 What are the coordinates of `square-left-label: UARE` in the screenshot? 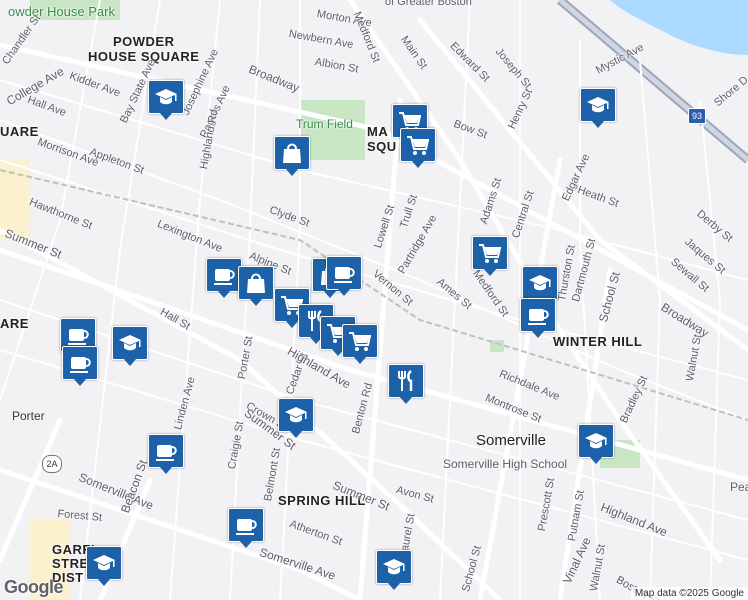 It's located at (19, 131).